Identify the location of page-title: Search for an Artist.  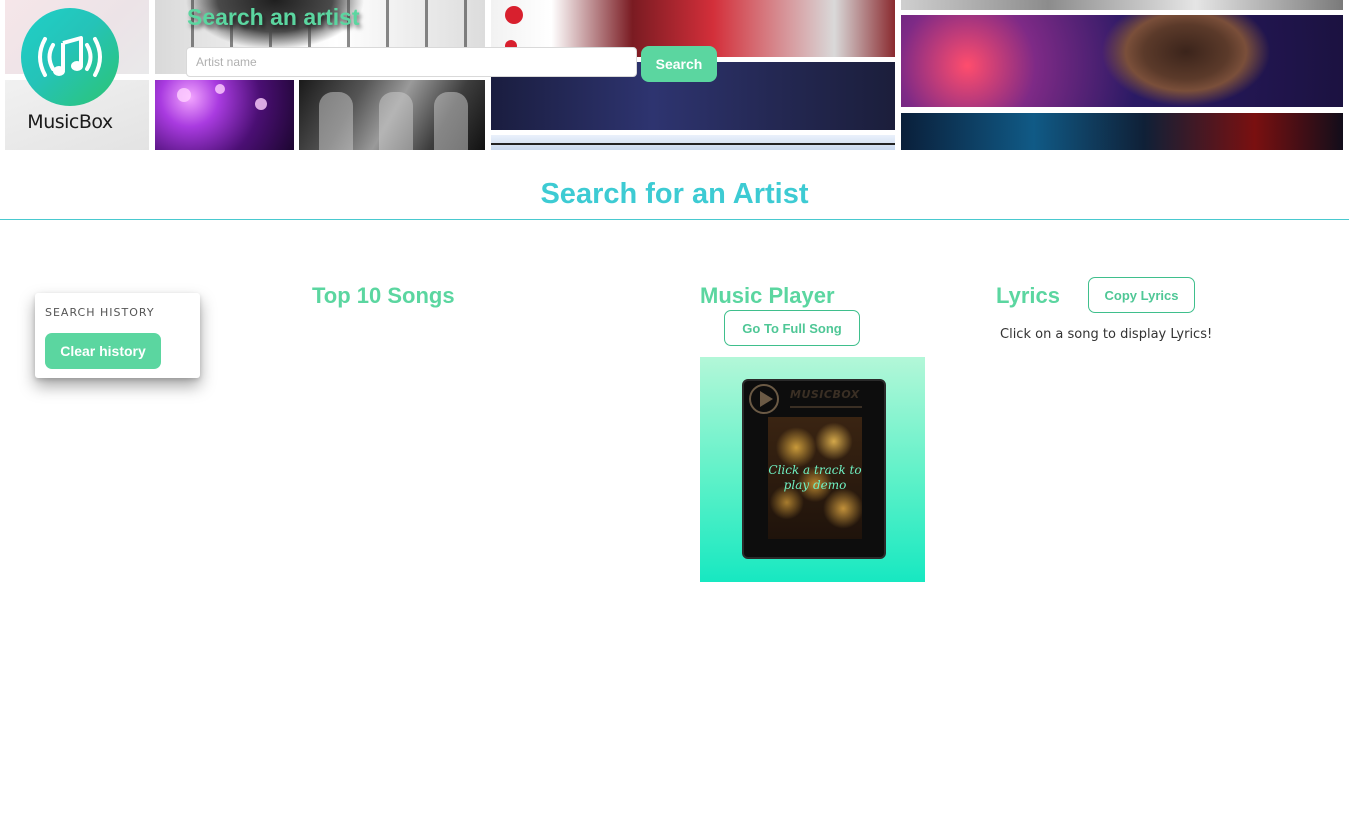
(674, 194).